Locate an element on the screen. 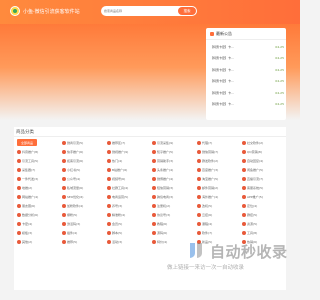  category-tag: 跨境电商(3) is located at coordinates (173, 196).